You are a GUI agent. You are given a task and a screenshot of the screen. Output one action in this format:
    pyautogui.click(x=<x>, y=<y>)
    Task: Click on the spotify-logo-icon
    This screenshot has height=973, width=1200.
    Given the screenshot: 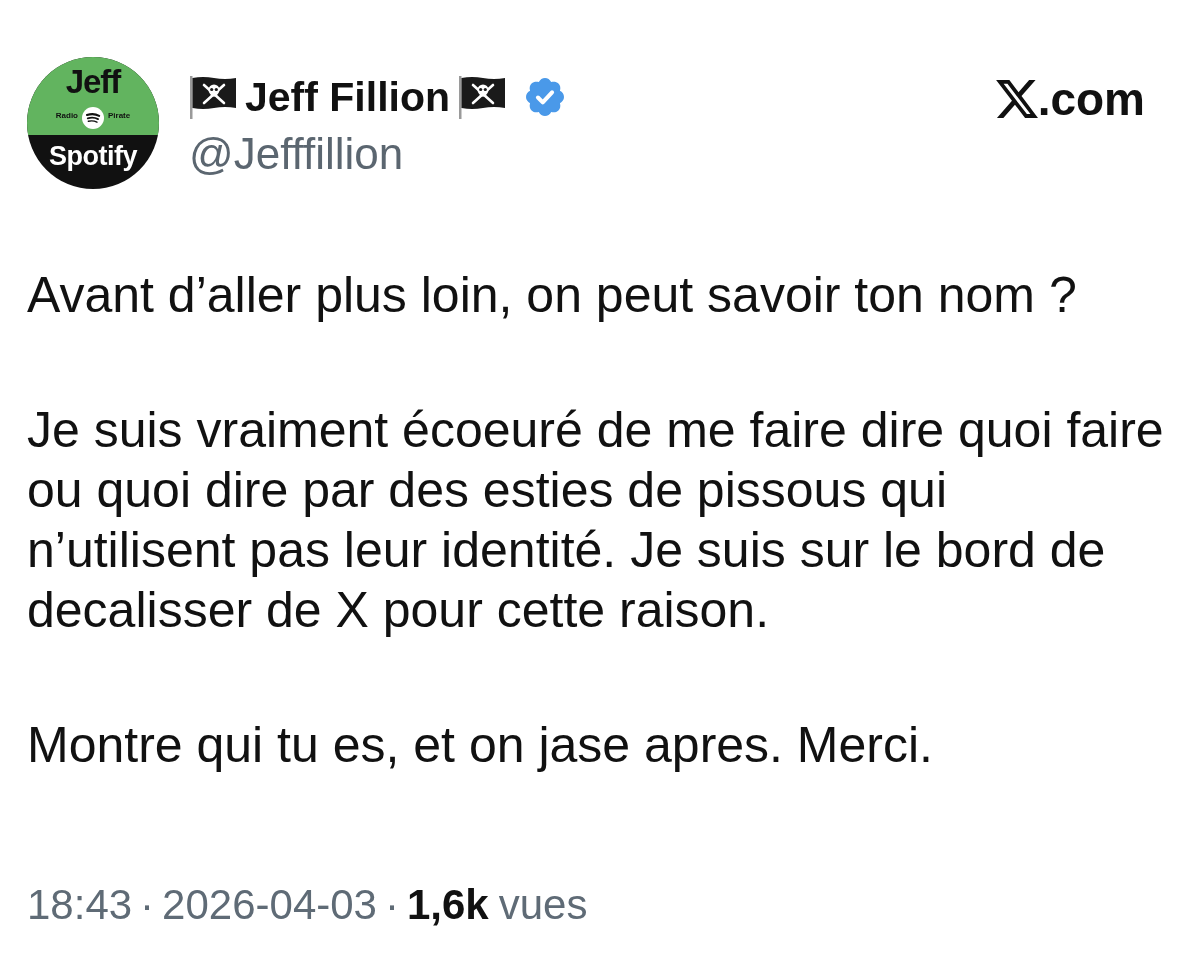 What is the action you would take?
    pyautogui.click(x=93, y=118)
    